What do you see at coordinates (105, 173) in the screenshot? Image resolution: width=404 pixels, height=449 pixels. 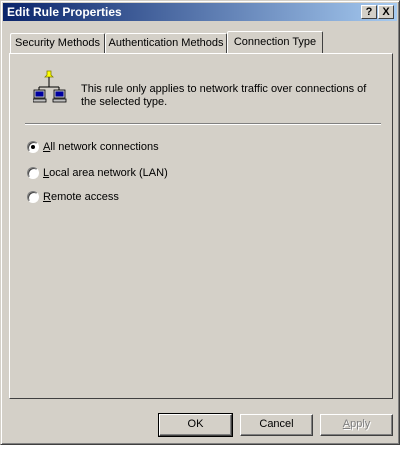 I see `radio-label: Local area network (LAN)` at bounding box center [105, 173].